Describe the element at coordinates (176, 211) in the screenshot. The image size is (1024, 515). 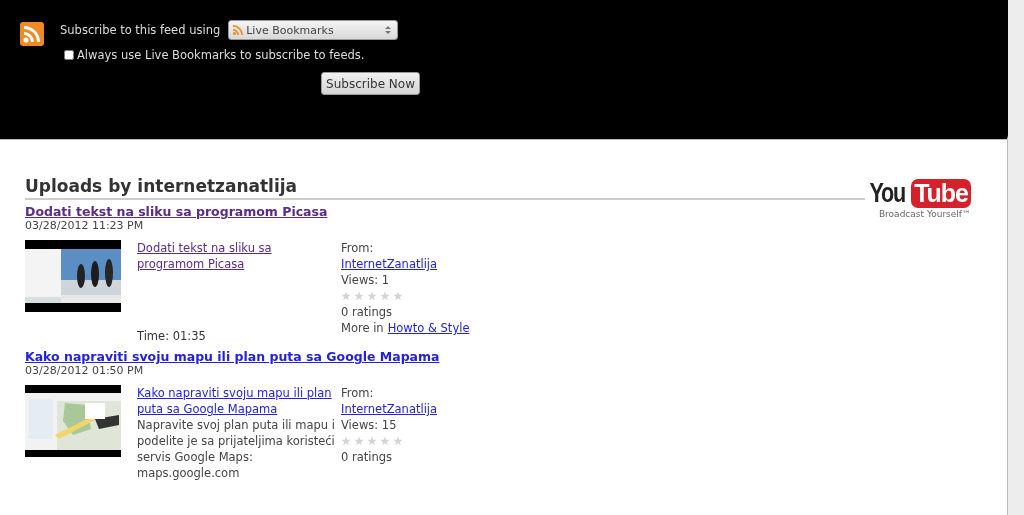
I see `video-title-link: Dodati tekst na sliku sa programom Picasa` at that location.